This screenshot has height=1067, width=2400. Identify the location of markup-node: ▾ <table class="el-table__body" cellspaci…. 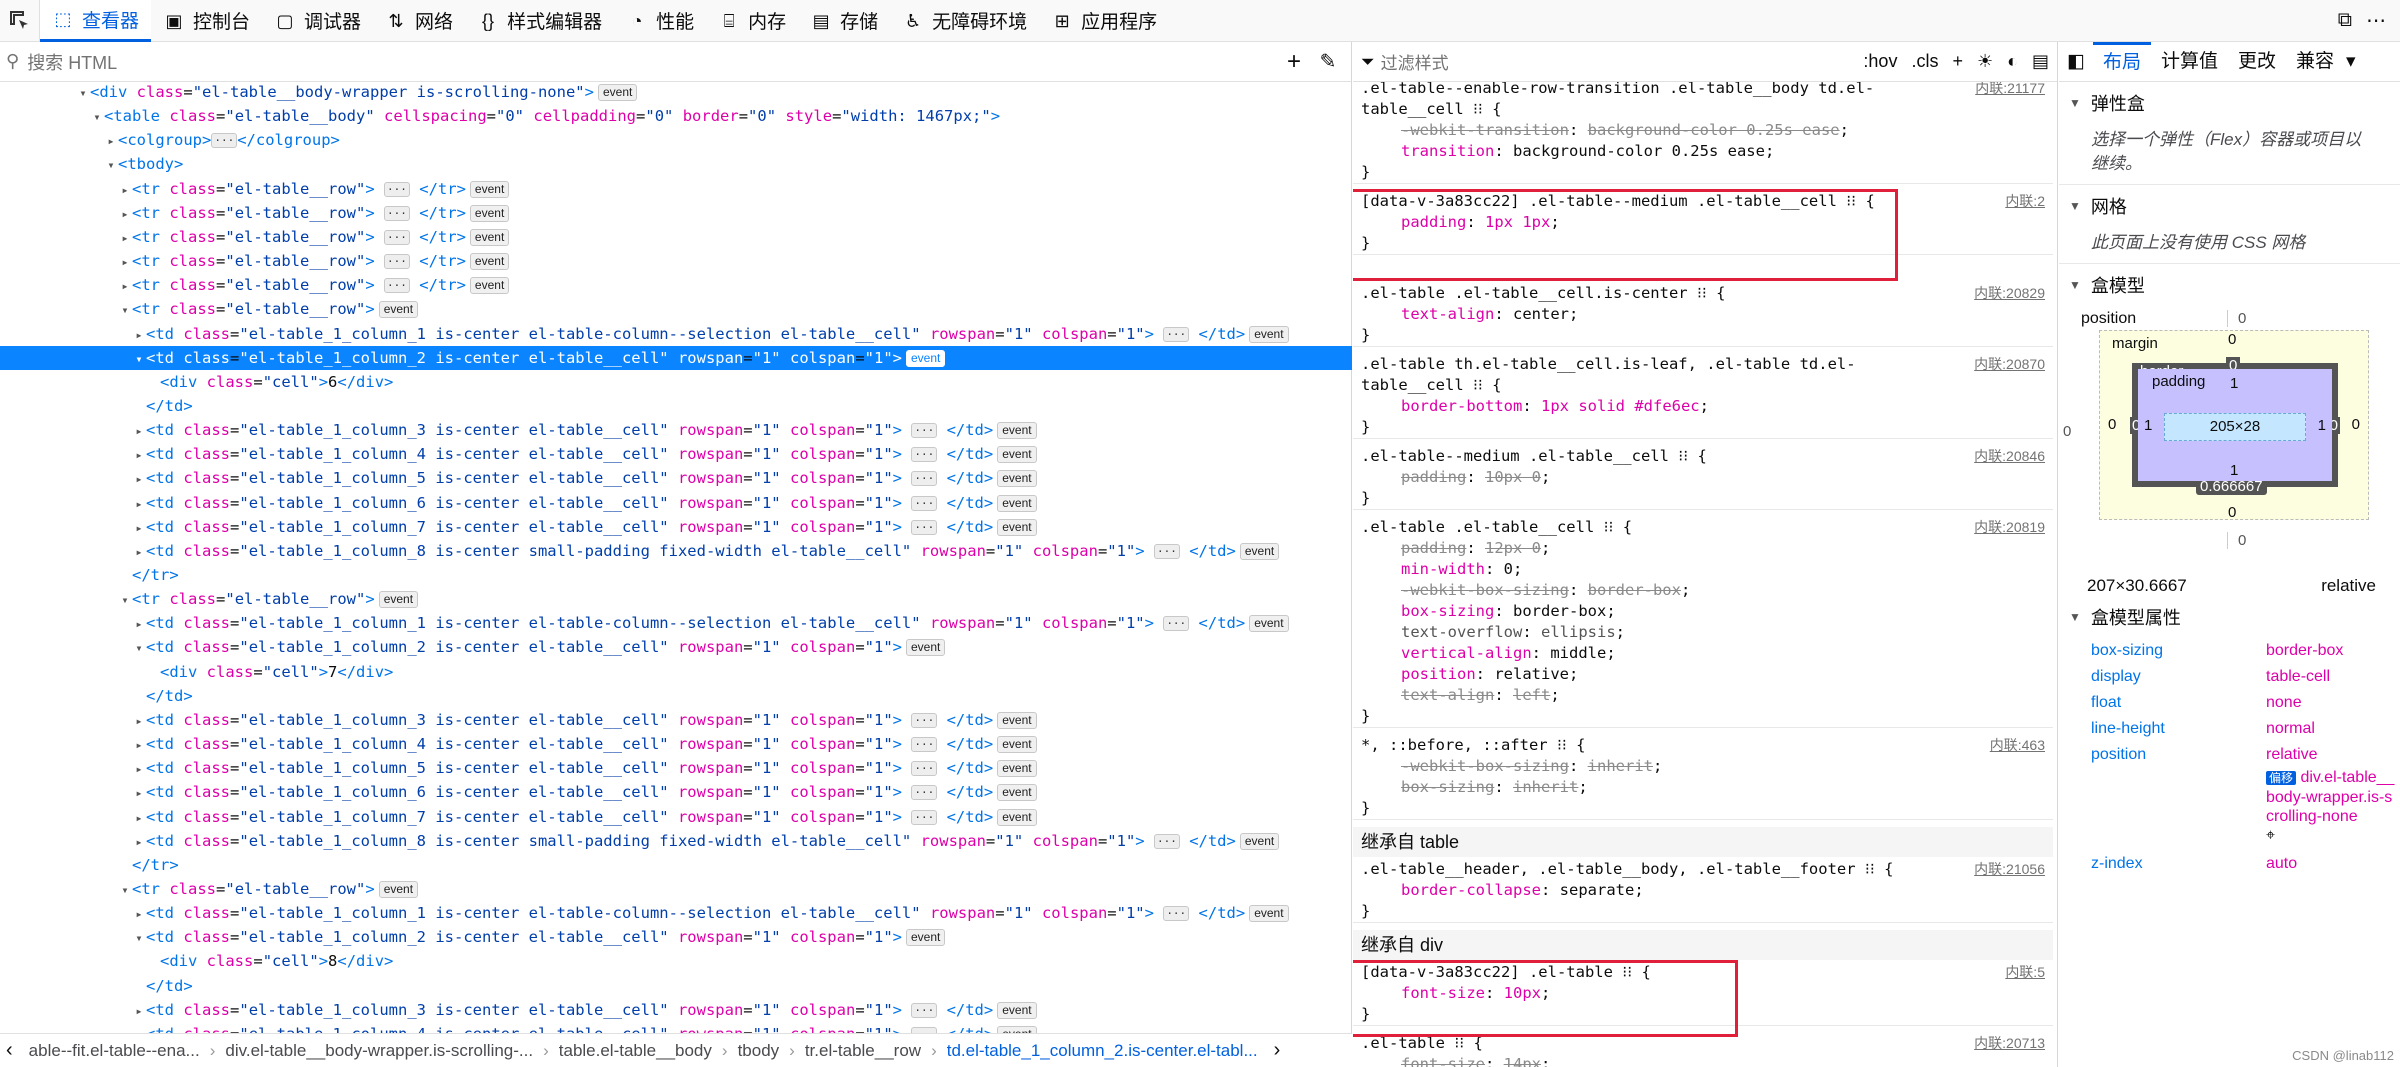
(676, 116).